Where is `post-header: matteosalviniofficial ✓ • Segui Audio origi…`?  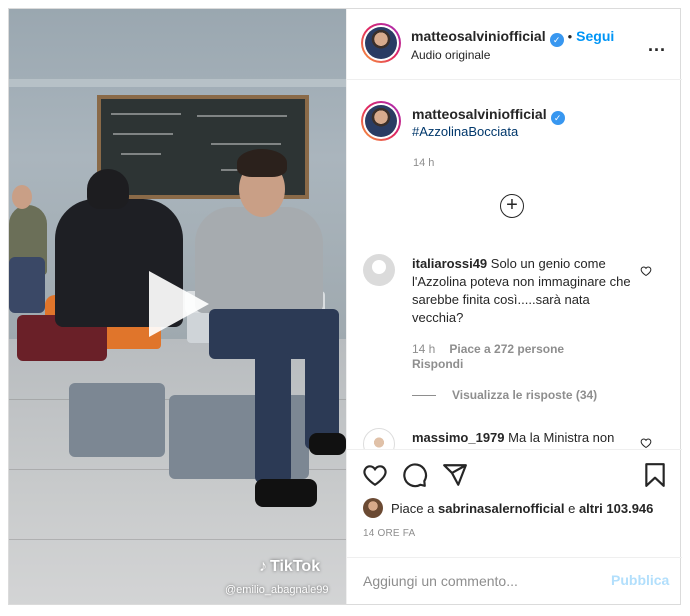
post-header: matteosalviniofficial ✓ • Segui Audio origi… is located at coordinates (514, 44).